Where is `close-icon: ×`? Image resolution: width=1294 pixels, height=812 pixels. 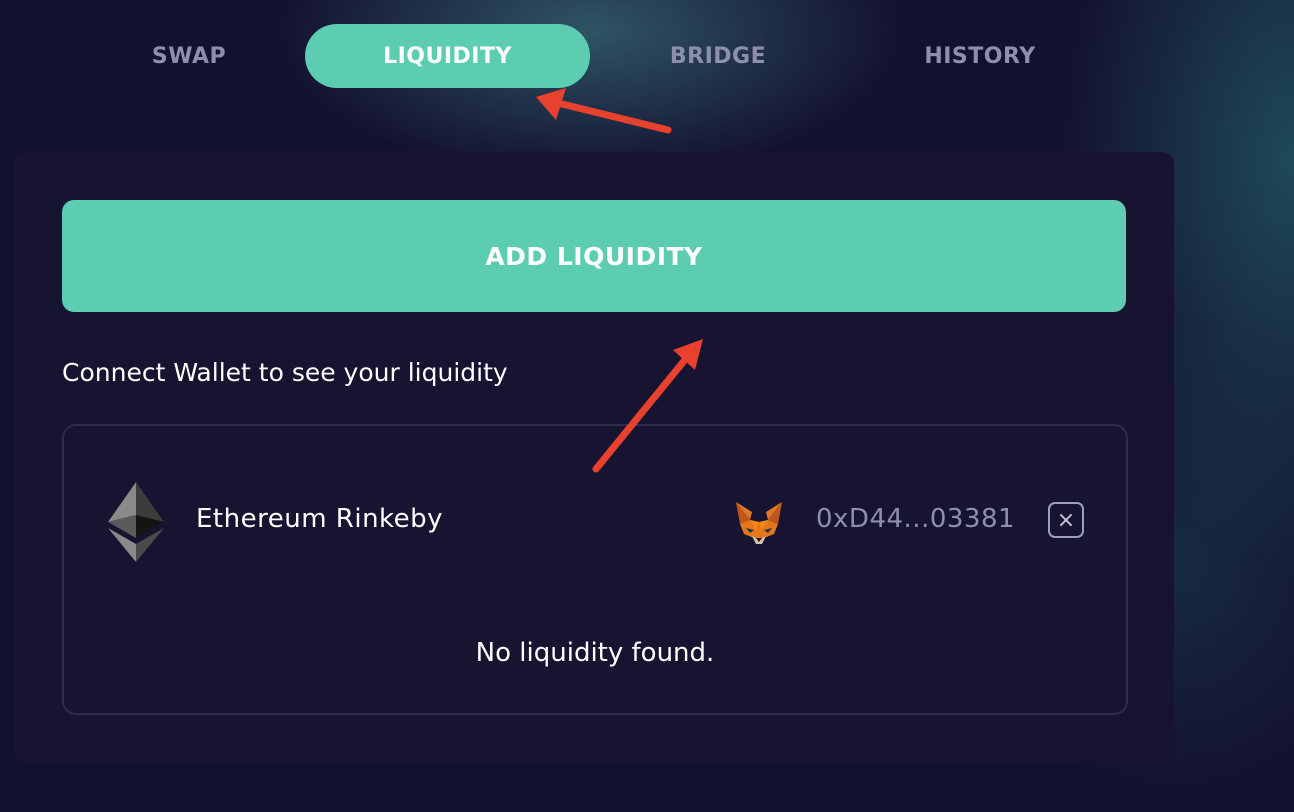 close-icon: × is located at coordinates (1066, 520).